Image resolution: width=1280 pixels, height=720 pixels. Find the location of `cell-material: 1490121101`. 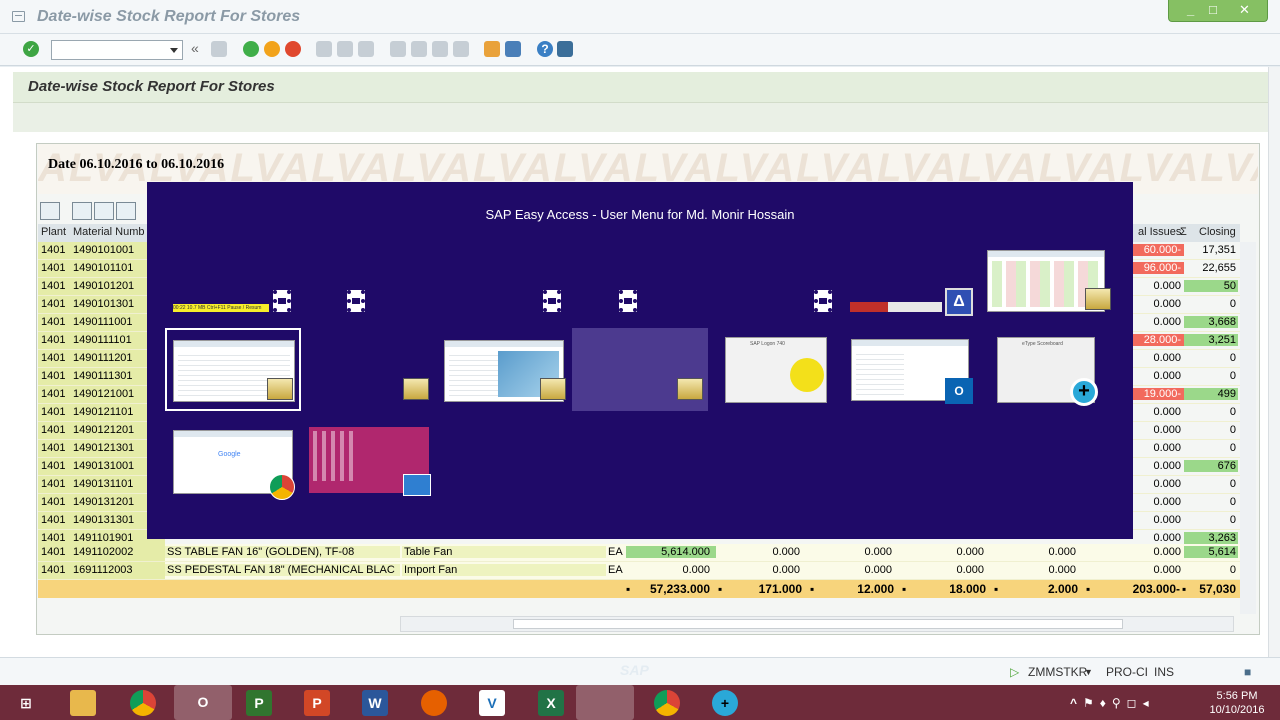

cell-material: 1490121101 is located at coordinates (103, 412).